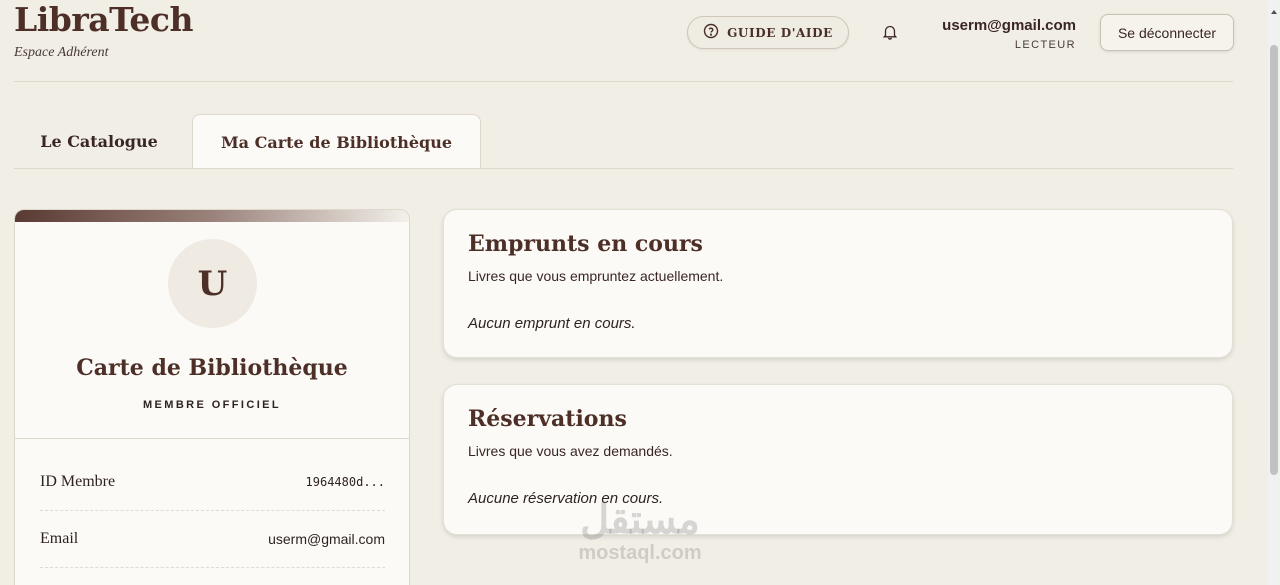  Describe the element at coordinates (640, 553) in the screenshot. I see `watermark-latin: mostaql.com` at that location.